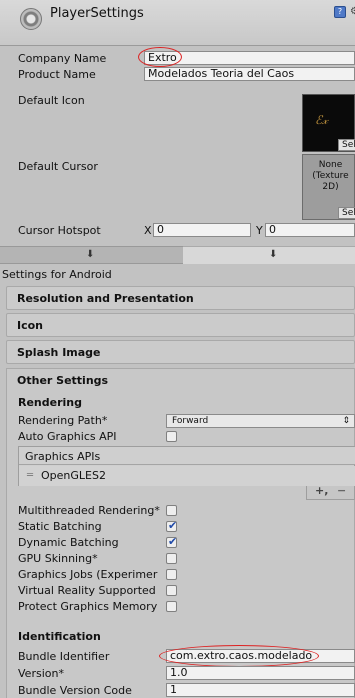 Image resolution: width=355 pixels, height=698 pixels. Describe the element at coordinates (346, 213) in the screenshot. I see `cursor-select-button: Selec` at that location.